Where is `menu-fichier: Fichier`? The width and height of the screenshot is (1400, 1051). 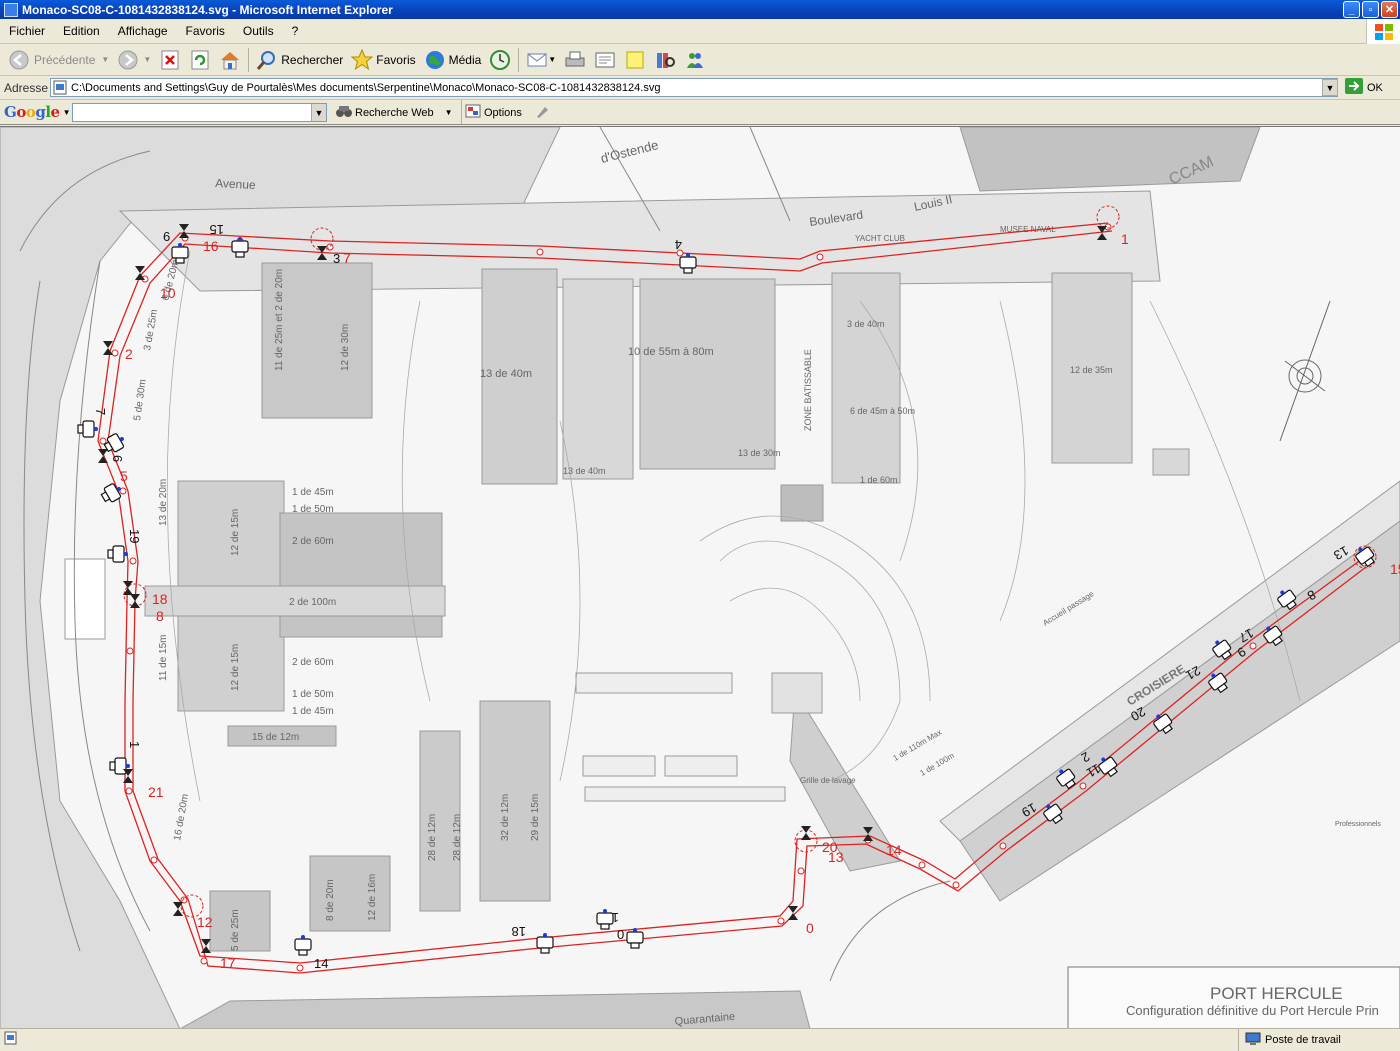 menu-fichier: Fichier is located at coordinates (27, 31).